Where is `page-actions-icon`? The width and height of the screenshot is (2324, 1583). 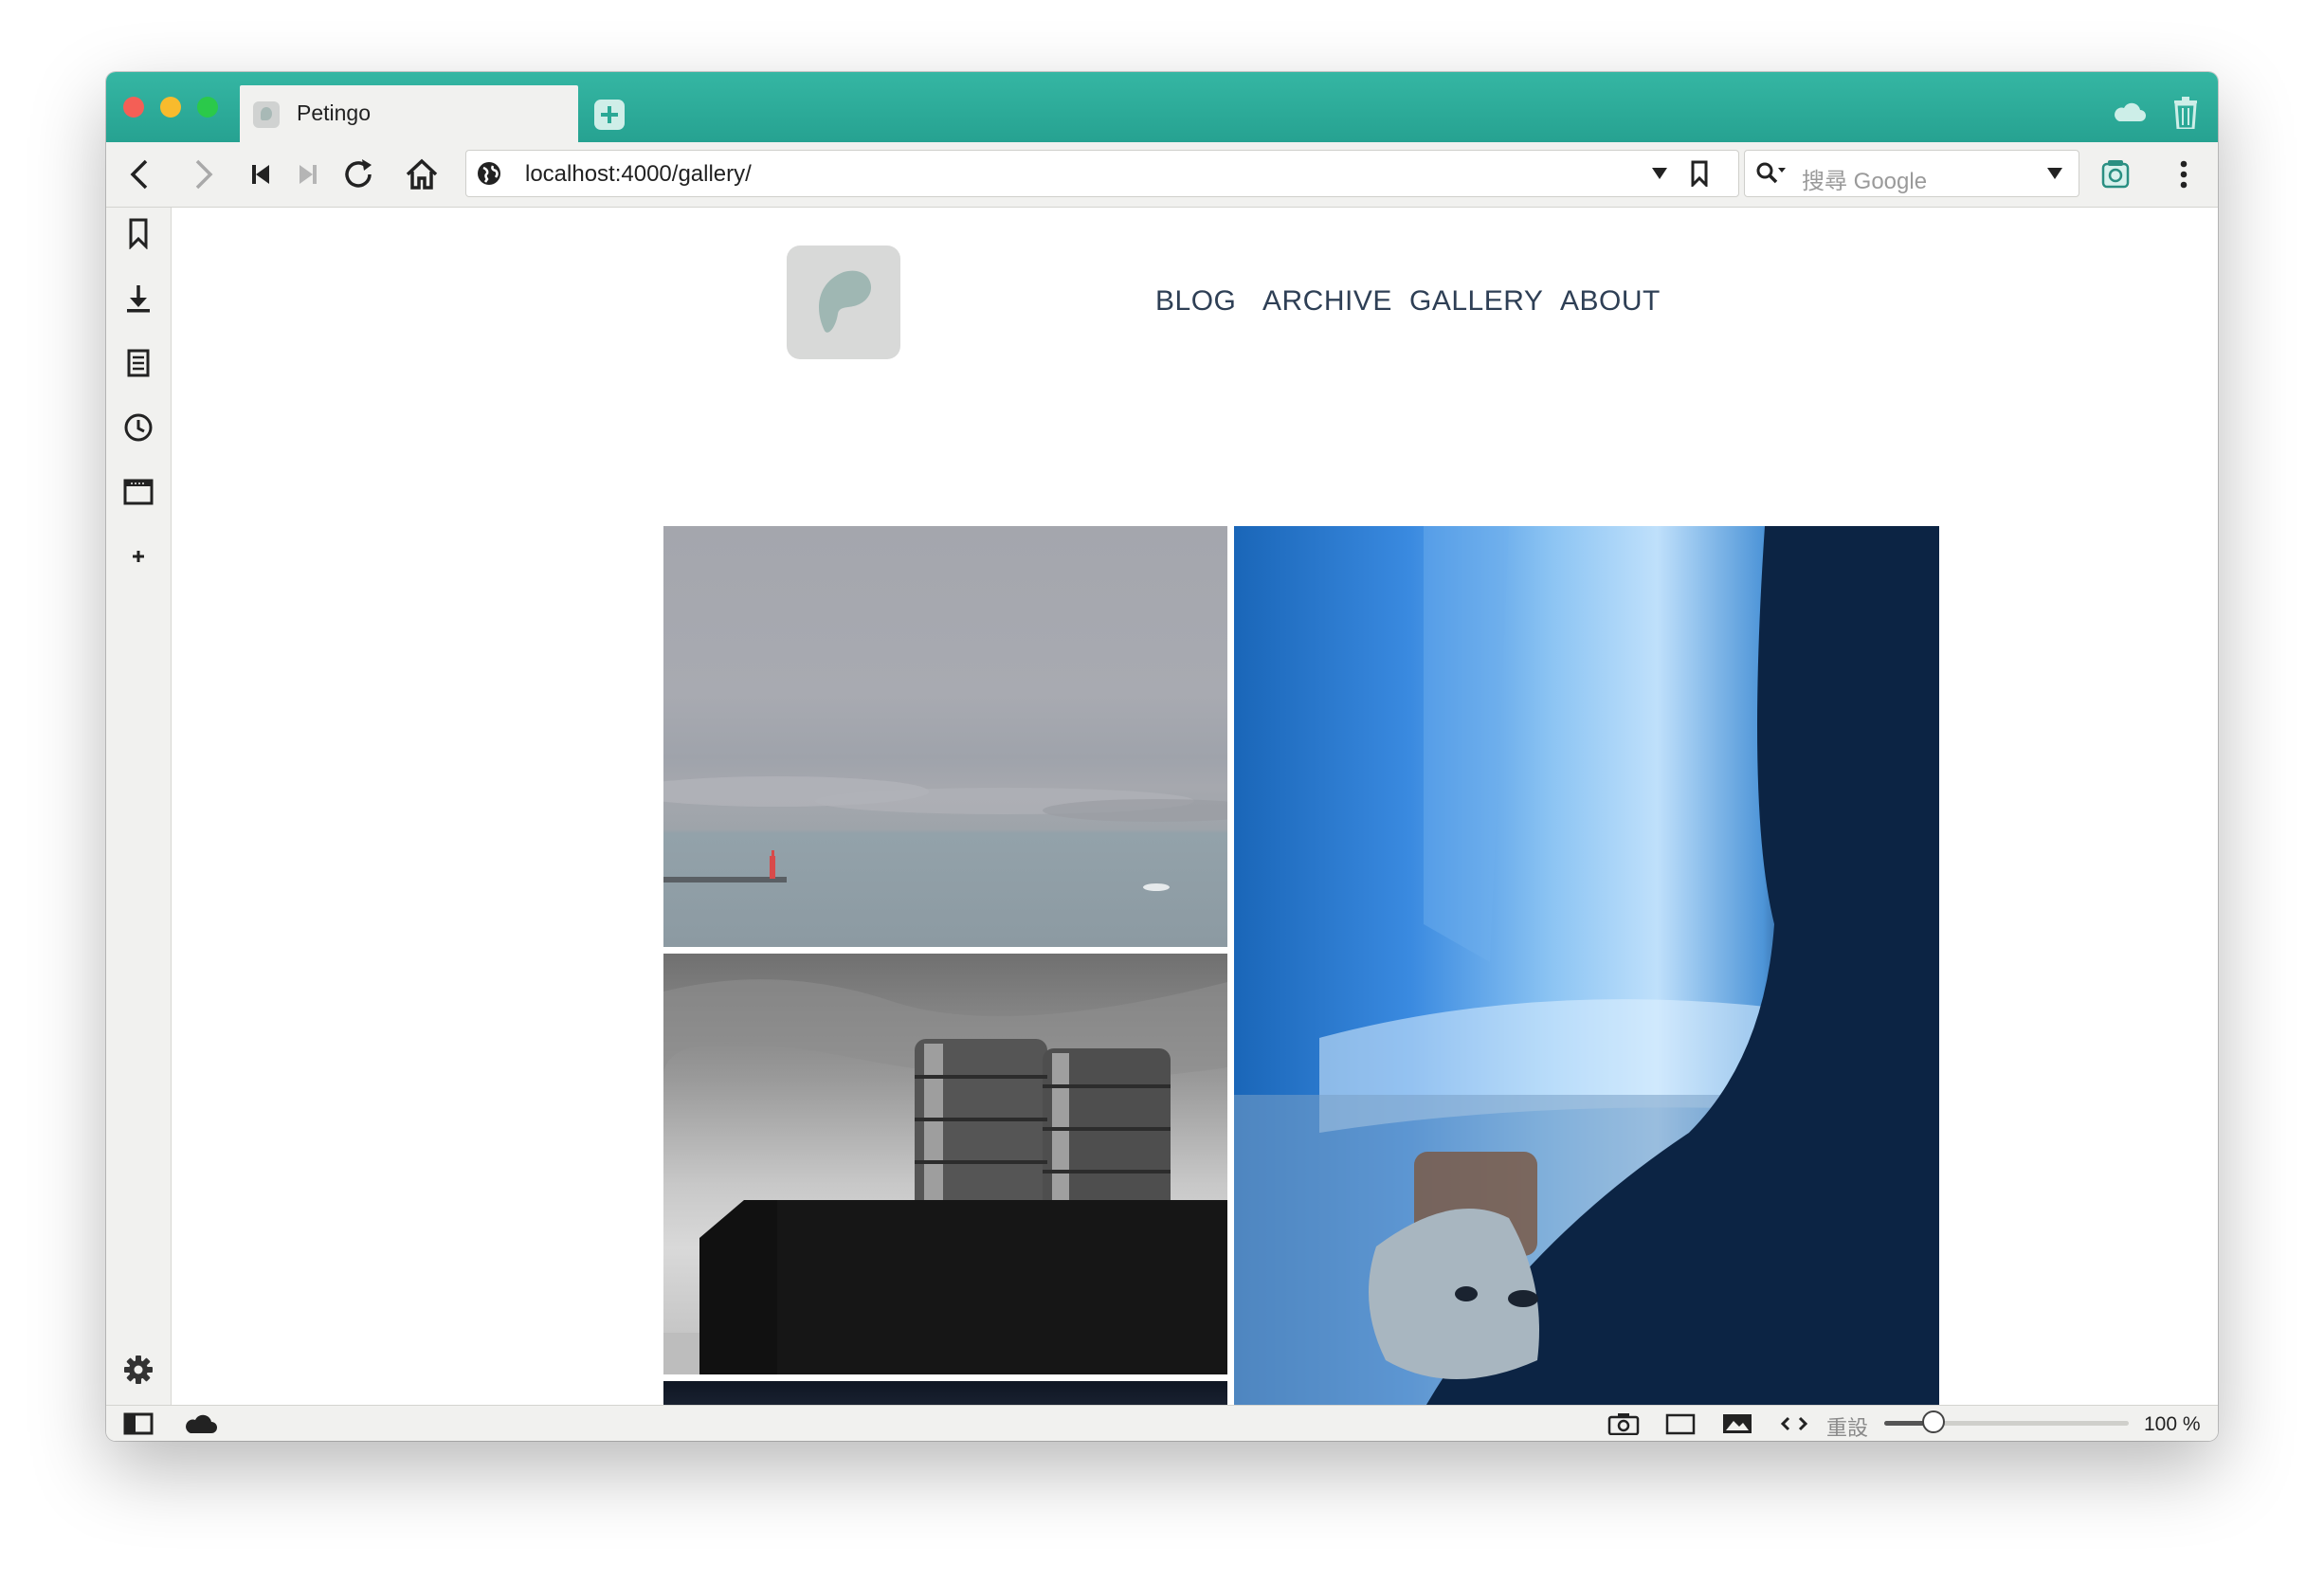 page-actions-icon is located at coordinates (1794, 1423).